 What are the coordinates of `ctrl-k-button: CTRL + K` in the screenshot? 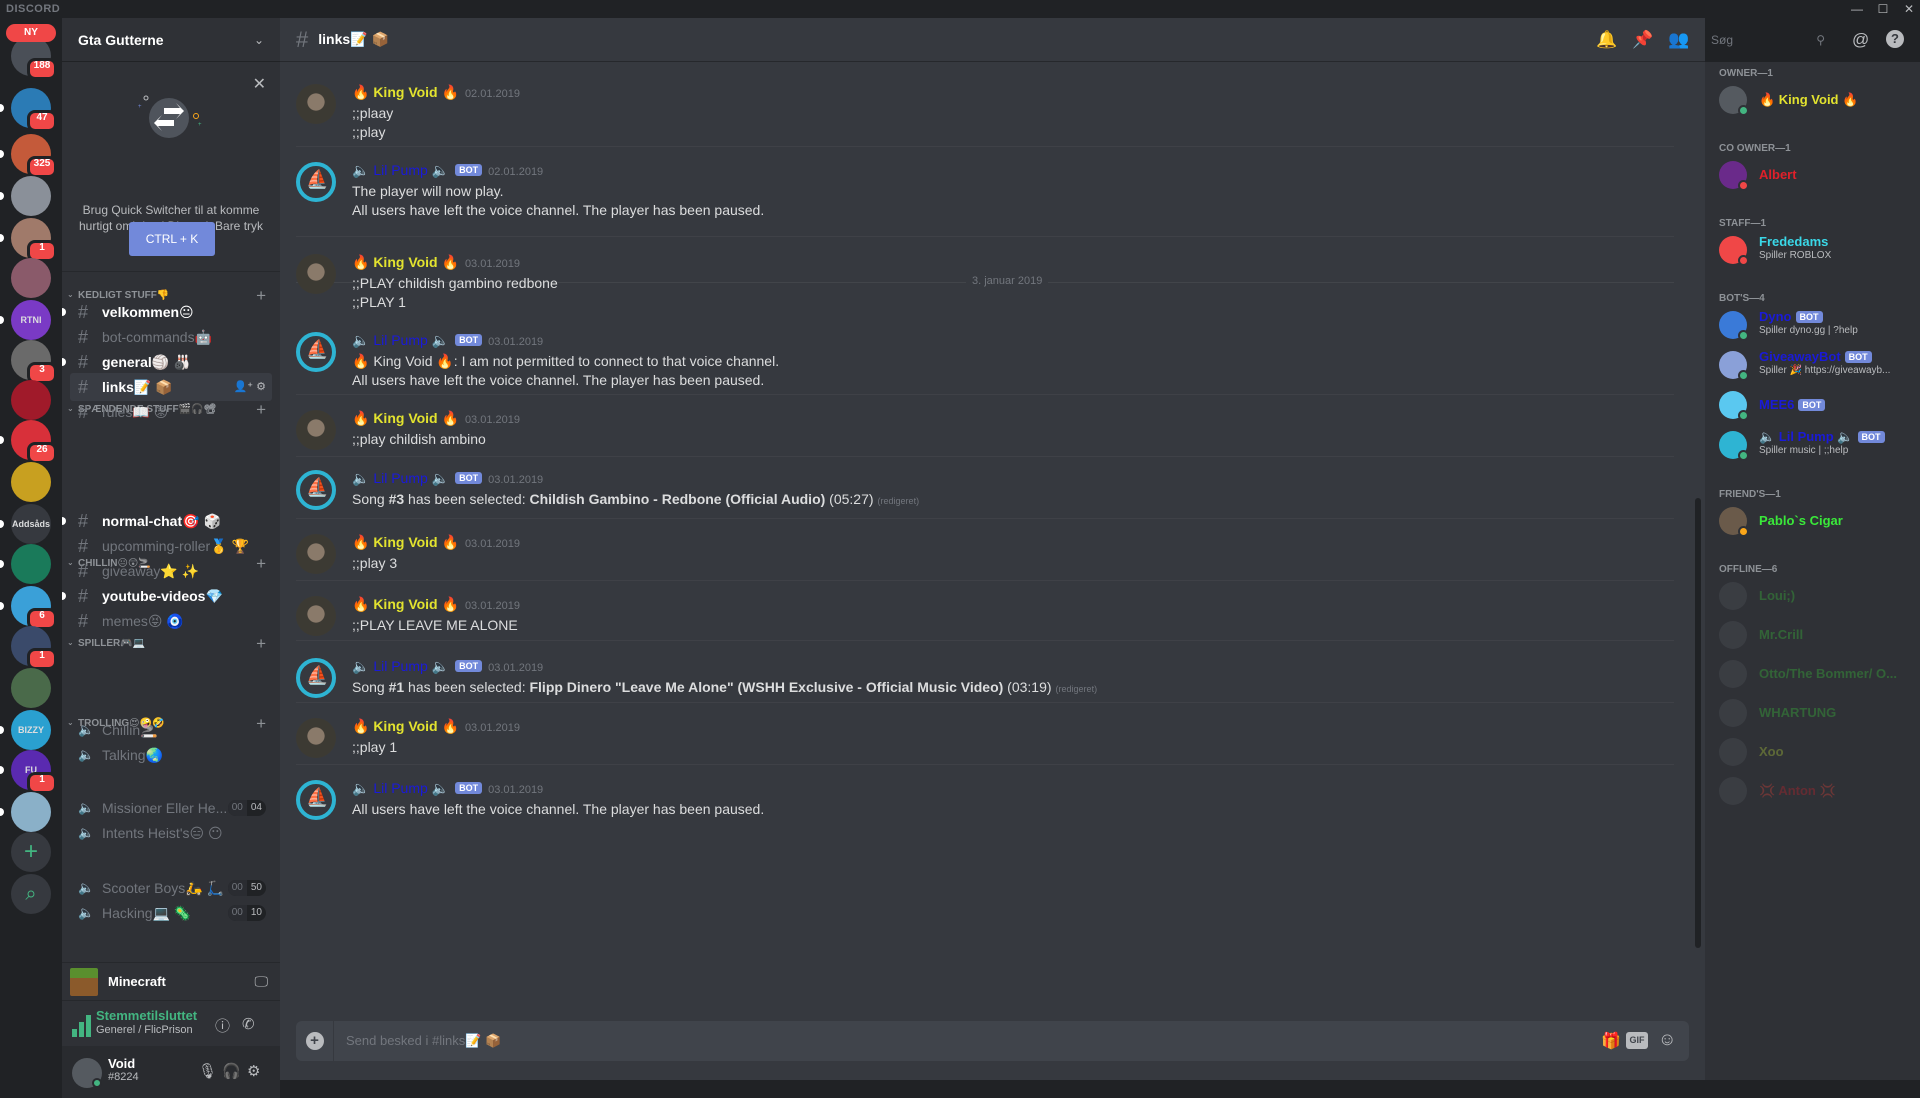 It's located at (172, 239).